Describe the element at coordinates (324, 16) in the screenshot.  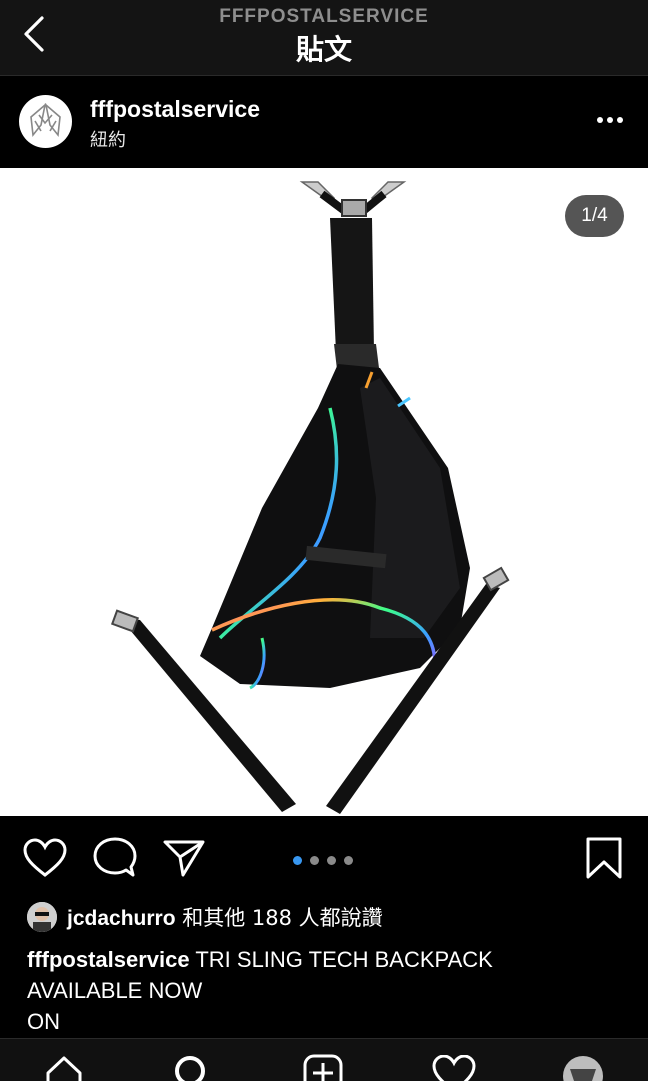
I see `account-title: FFFPOSTALSERVICE` at that location.